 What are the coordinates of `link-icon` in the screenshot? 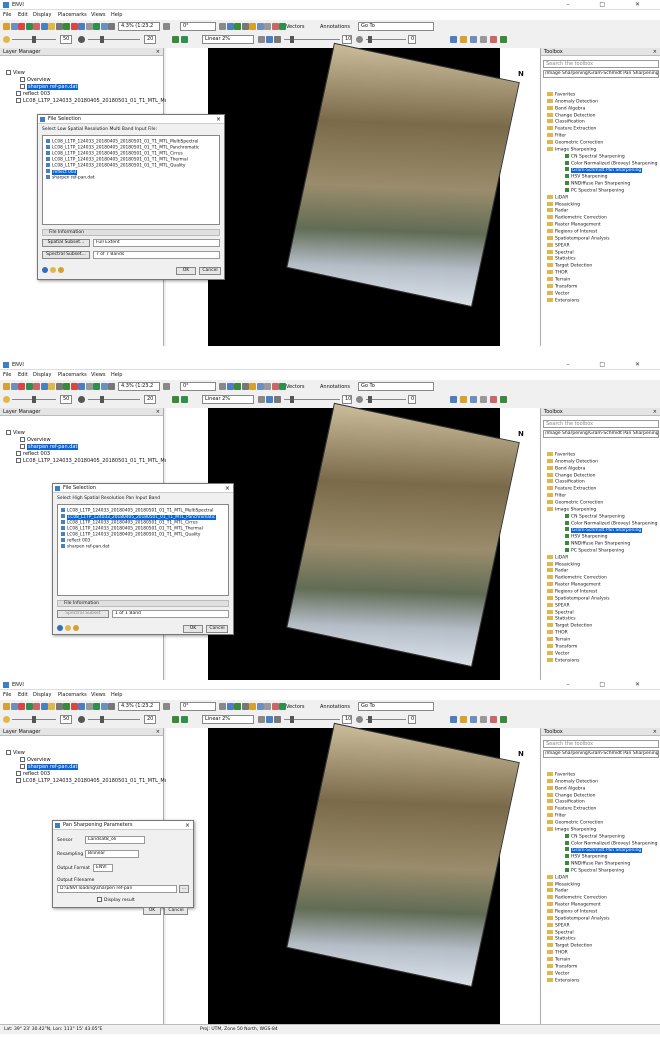 It's located at (111, 26).